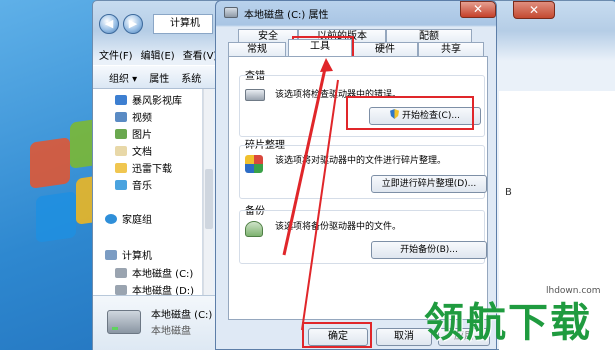 This screenshot has height=350, width=615. Describe the element at coordinates (508, 322) in the screenshot. I see `site-watermark: 领航下载` at that location.